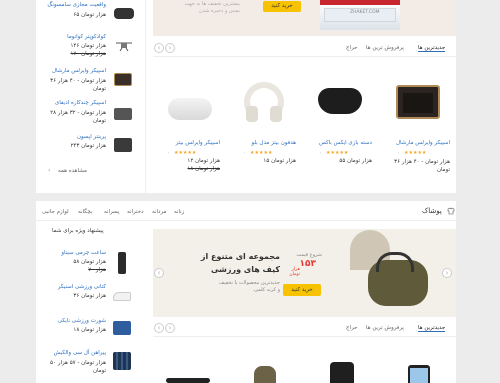 This screenshot has height=383, width=500. Describe the element at coordinates (124, 13) in the screenshot. I see `vr-headset-icon` at that location.